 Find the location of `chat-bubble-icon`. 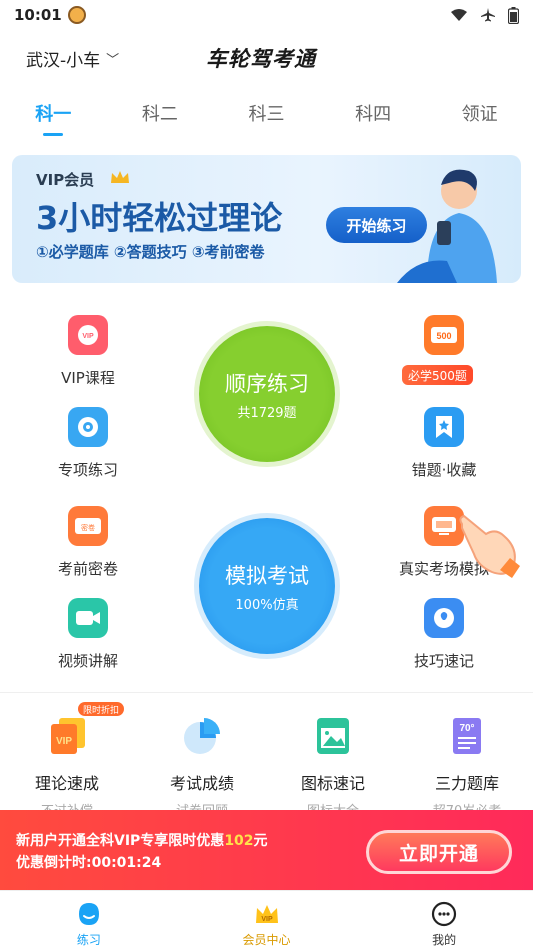

chat-bubble-icon is located at coordinates (444, 914).